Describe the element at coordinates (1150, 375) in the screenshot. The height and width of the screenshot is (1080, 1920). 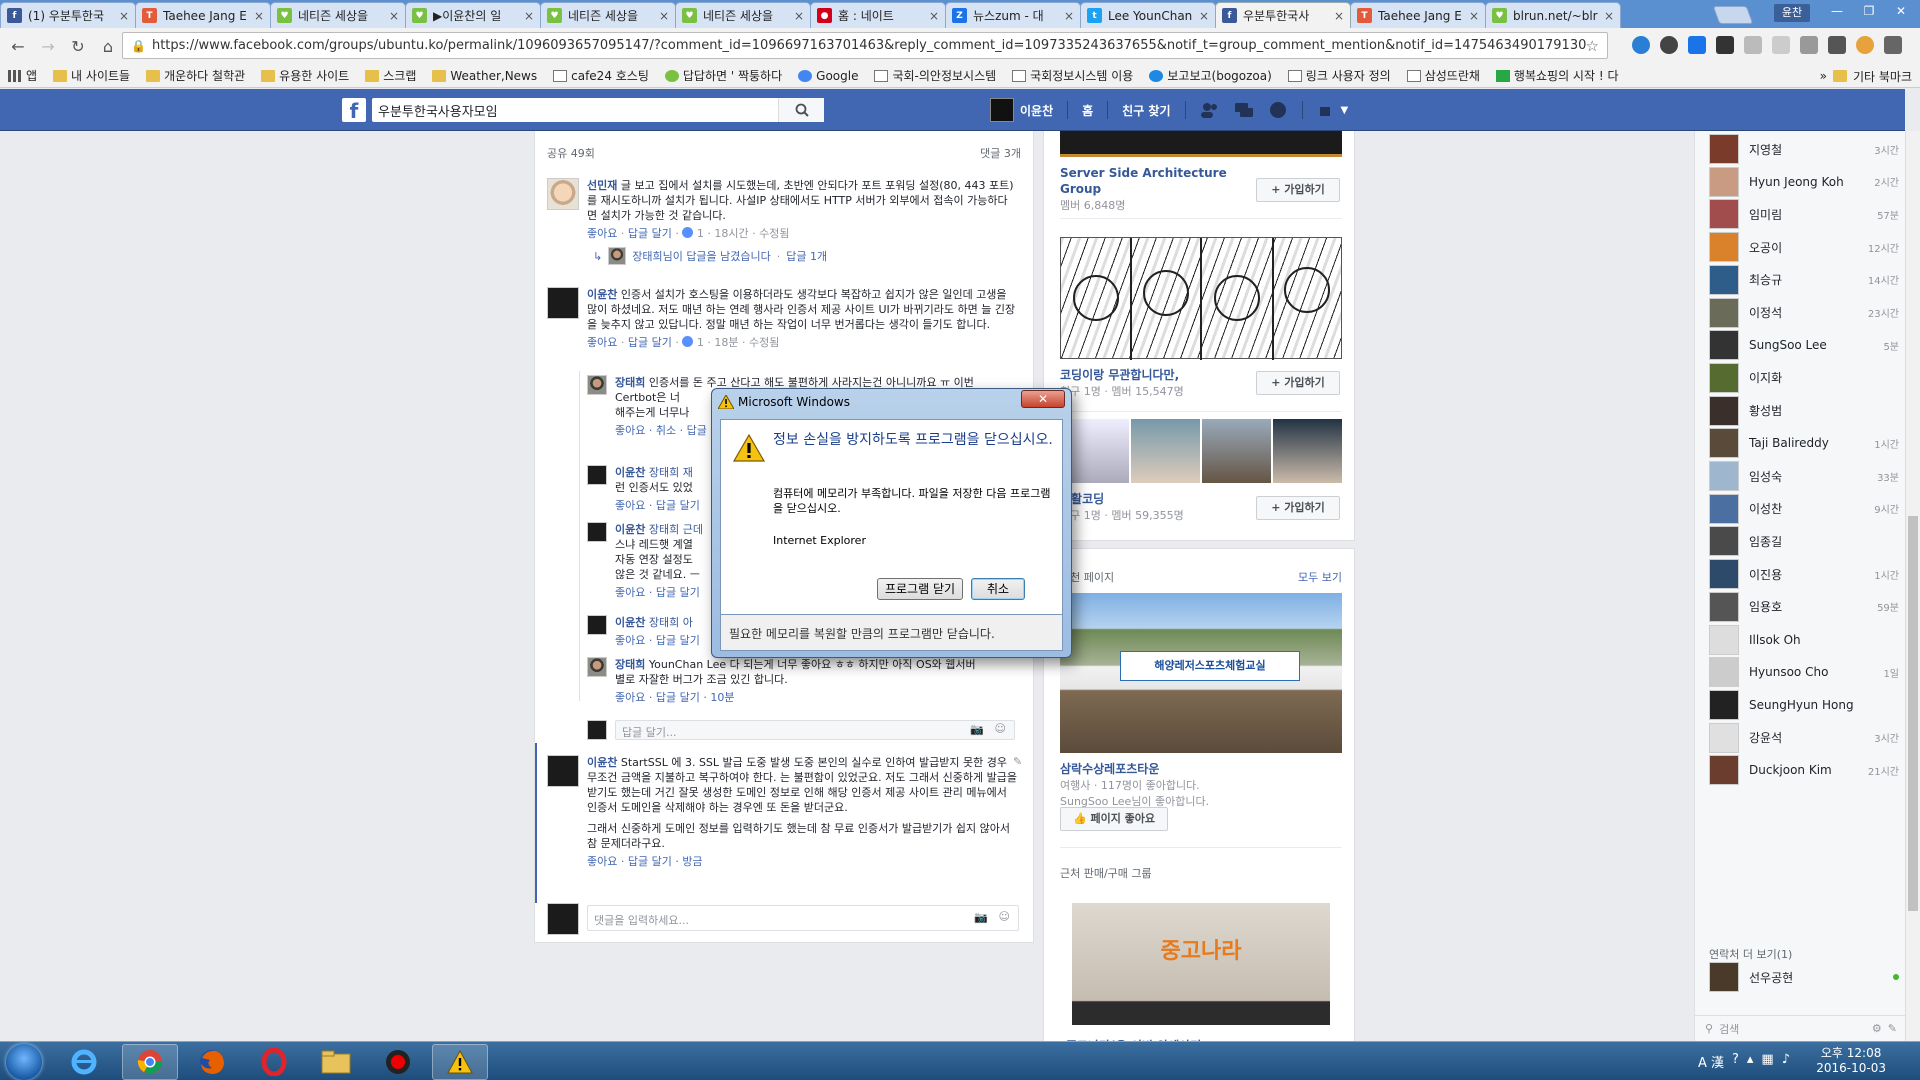
I see `group-name: 코딩이랑 무관합니다만,` at that location.